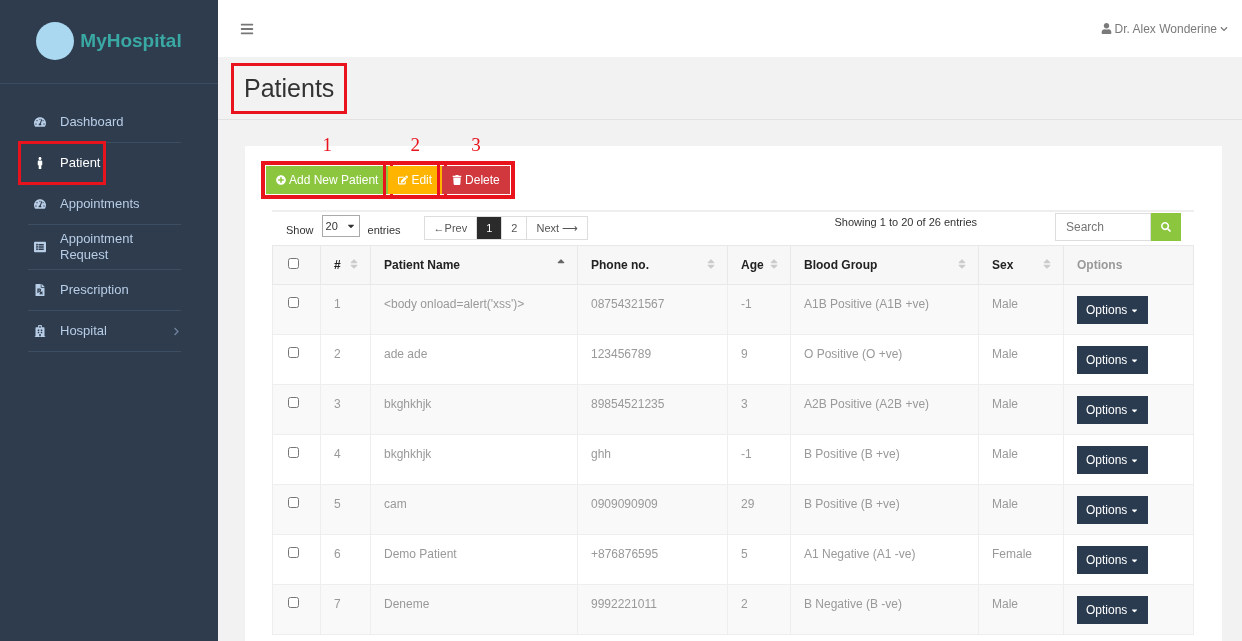 Image resolution: width=1242 pixels, height=641 pixels. What do you see at coordinates (1128, 265) in the screenshot?
I see `column-header: Options` at bounding box center [1128, 265].